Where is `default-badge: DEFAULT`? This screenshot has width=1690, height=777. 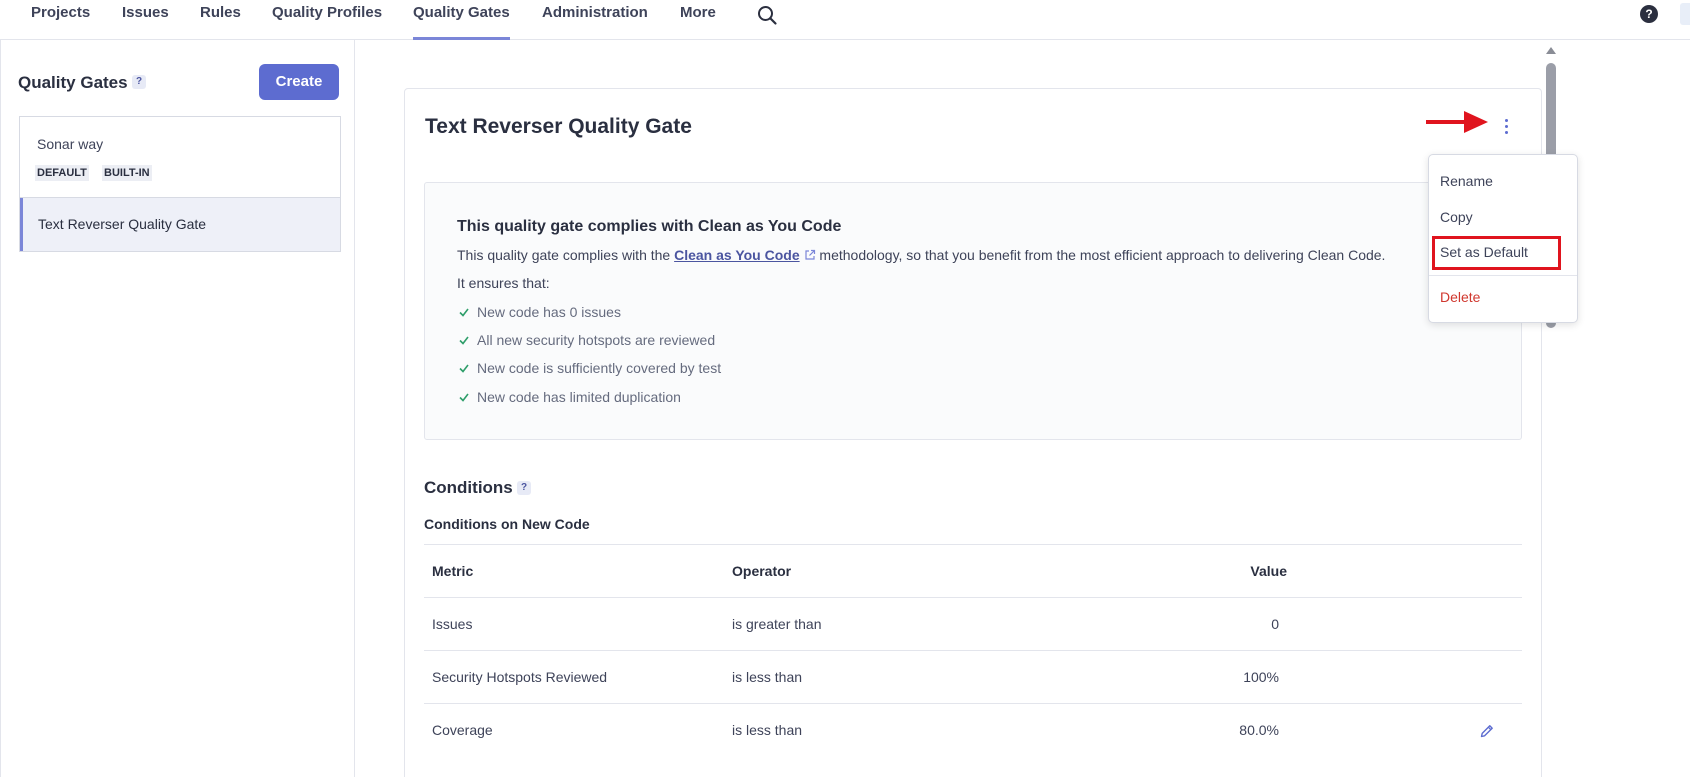
default-badge: DEFAULT is located at coordinates (62, 173).